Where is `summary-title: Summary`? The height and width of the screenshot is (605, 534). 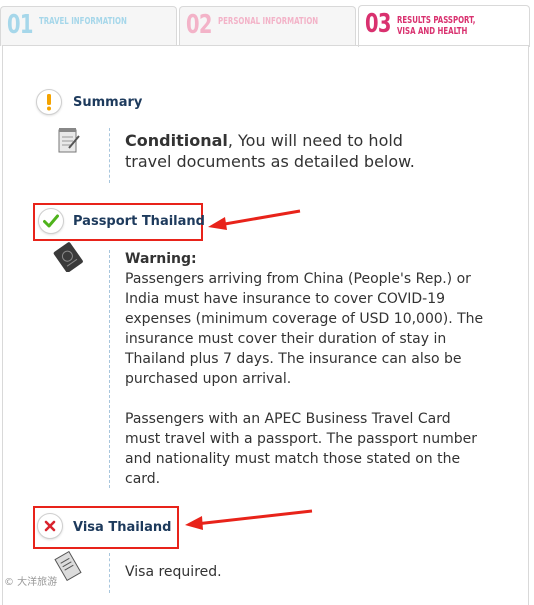
summary-title: Summary is located at coordinates (108, 102).